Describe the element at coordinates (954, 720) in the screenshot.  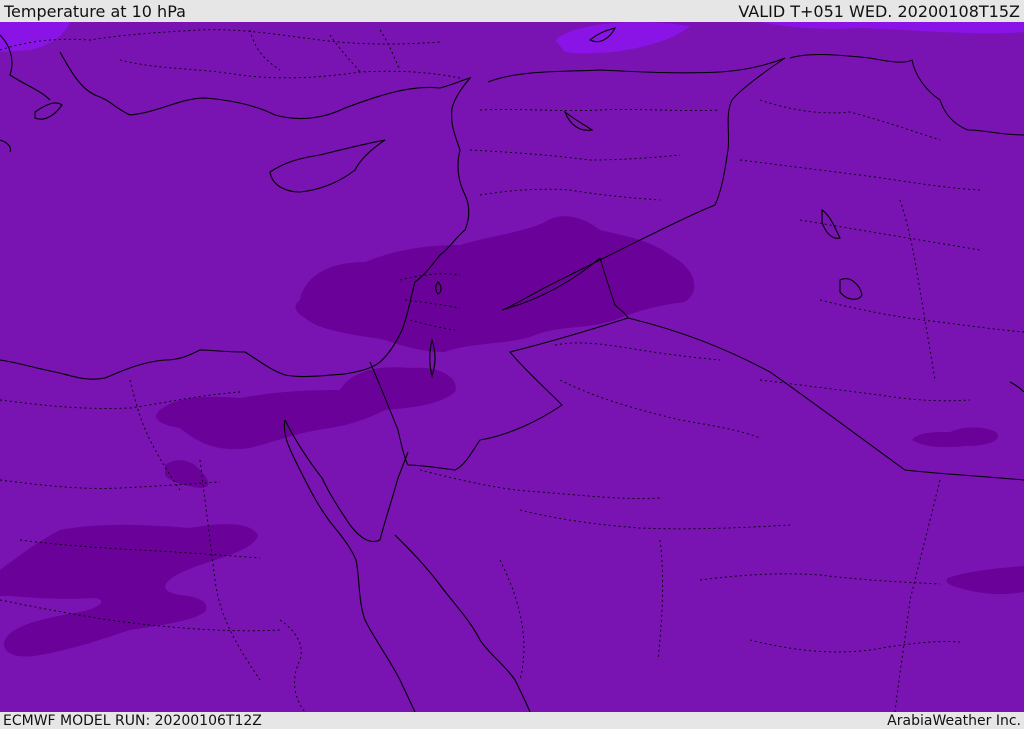
I see `credit: ArabiaWeather Inc.` at that location.